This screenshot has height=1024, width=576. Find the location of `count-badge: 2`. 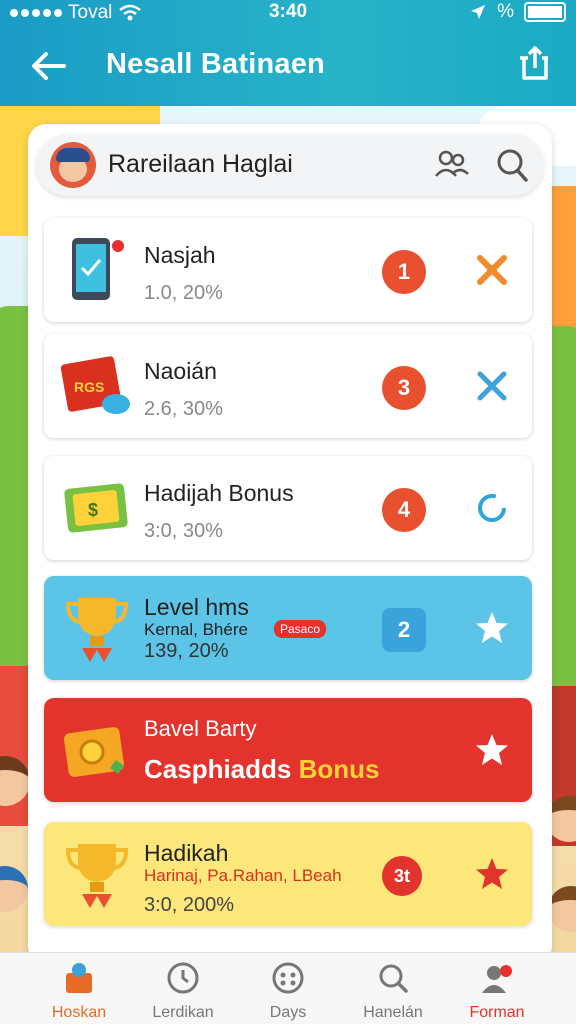

count-badge: 2 is located at coordinates (404, 630).